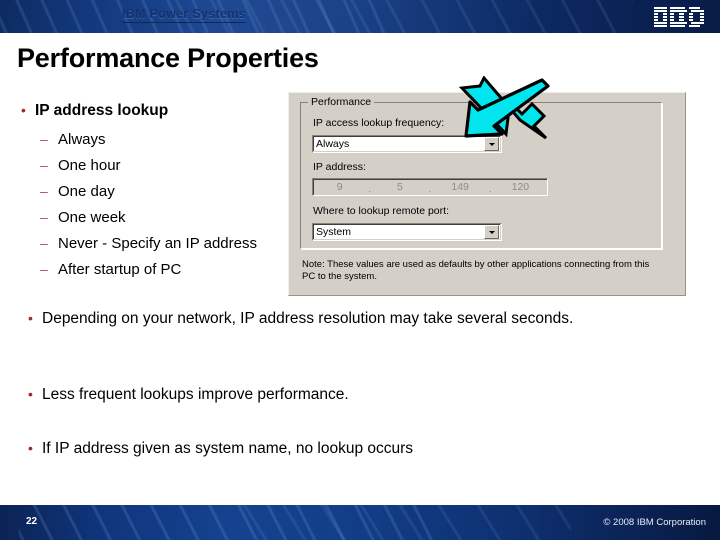 The height and width of the screenshot is (540, 720). Describe the element at coordinates (681, 17) in the screenshot. I see `ibm-logo` at that location.